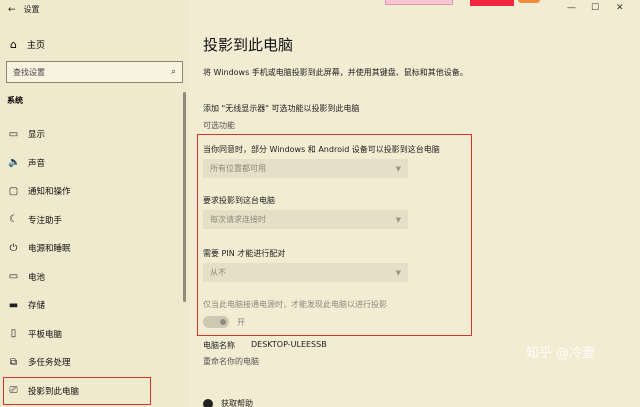 This screenshot has width=640, height=407. What do you see at coordinates (281, 108) in the screenshot?
I see `add-feature-text: 添加 "无线显示器" 可选功能以投影到此电脑` at bounding box center [281, 108].